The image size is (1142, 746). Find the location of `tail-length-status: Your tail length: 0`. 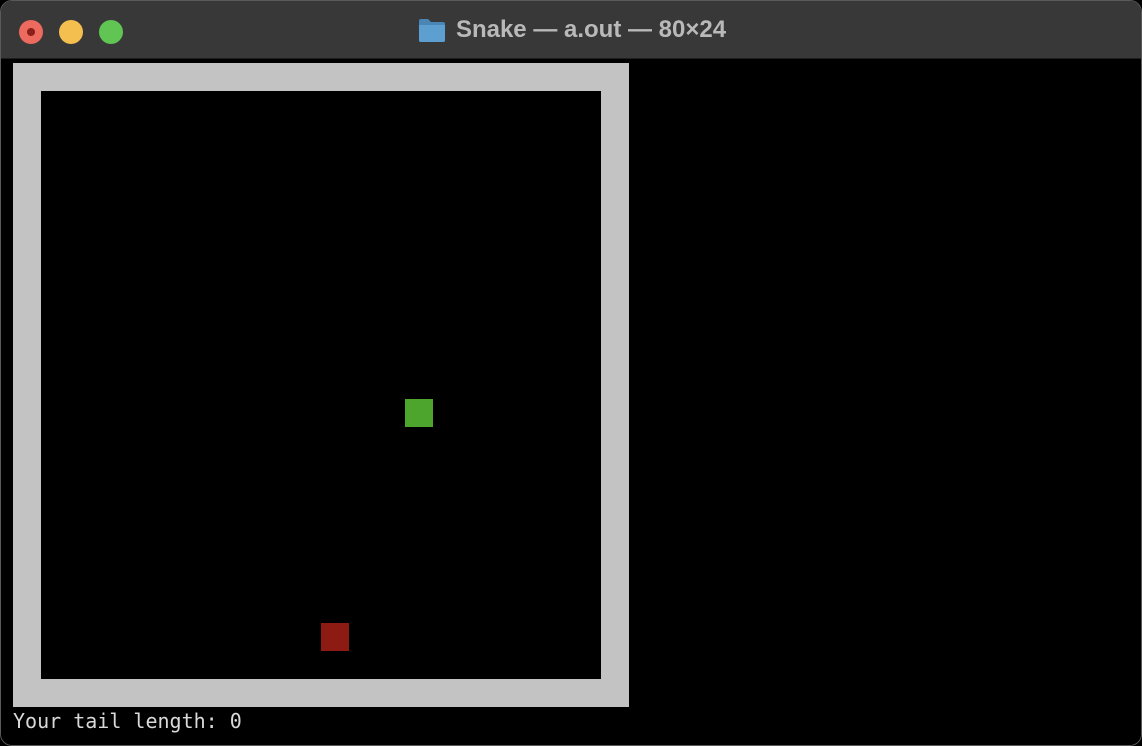

tail-length-status: Your tail length: 0 is located at coordinates (127, 721).